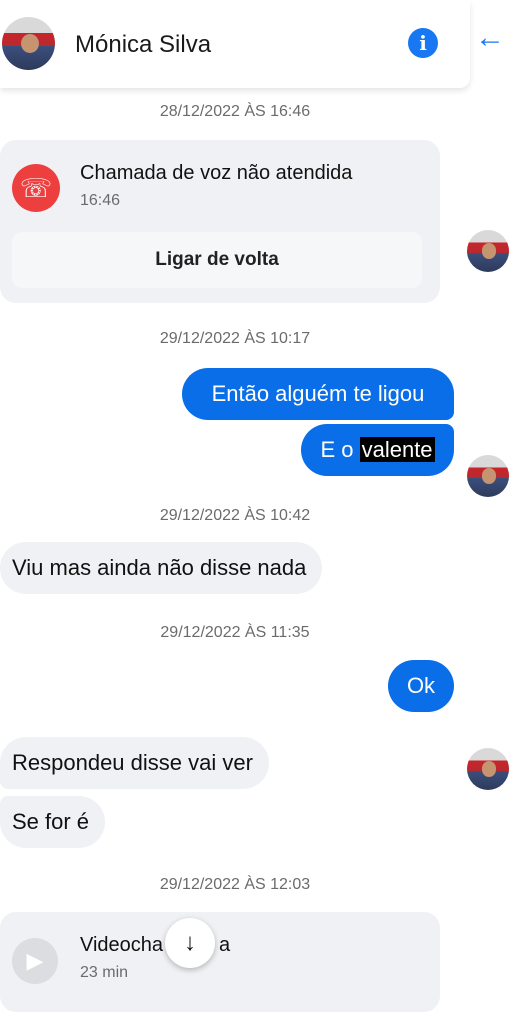 The width and height of the screenshot is (523, 1012). What do you see at coordinates (28, 43) in the screenshot?
I see `contact-avatar` at bounding box center [28, 43].